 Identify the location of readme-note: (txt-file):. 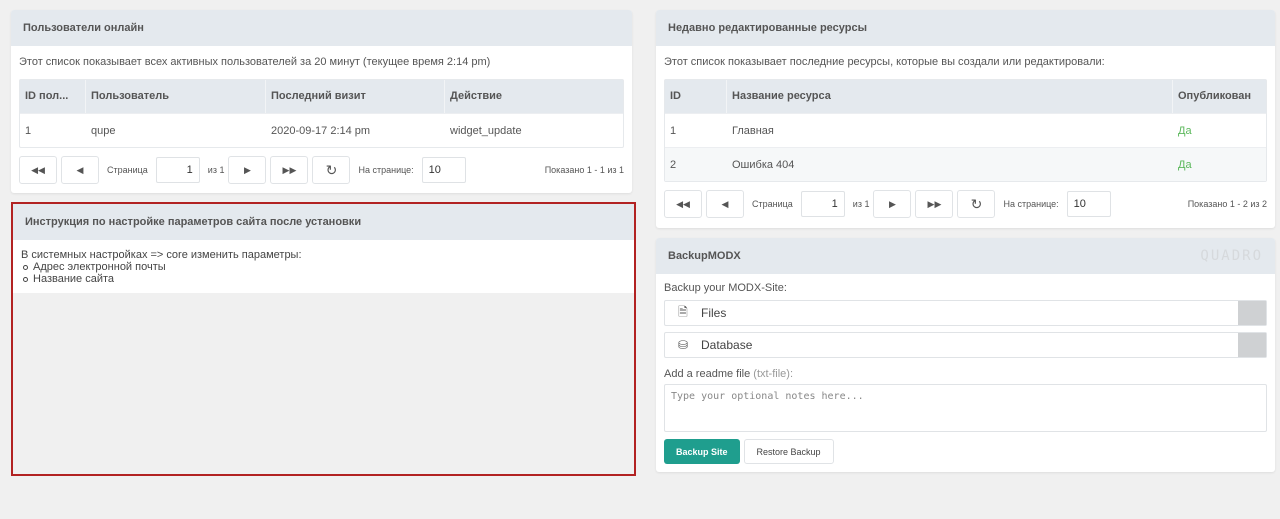
(773, 374).